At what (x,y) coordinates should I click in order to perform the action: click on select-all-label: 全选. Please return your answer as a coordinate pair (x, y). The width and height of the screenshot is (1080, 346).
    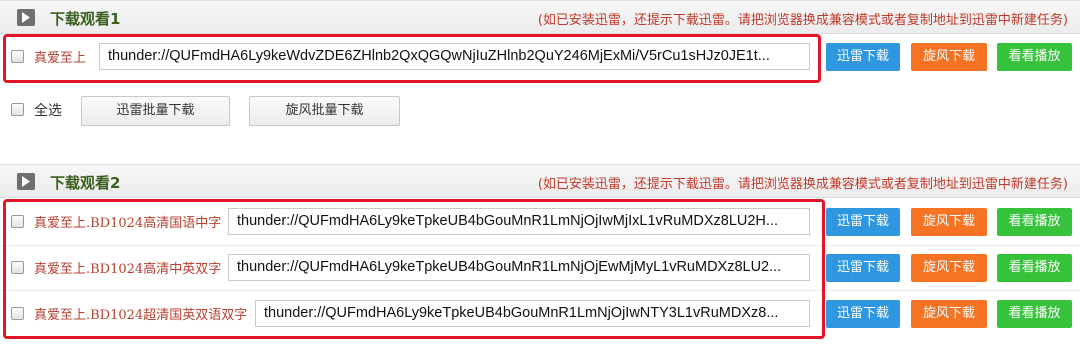
    Looking at the image, I should click on (48, 111).